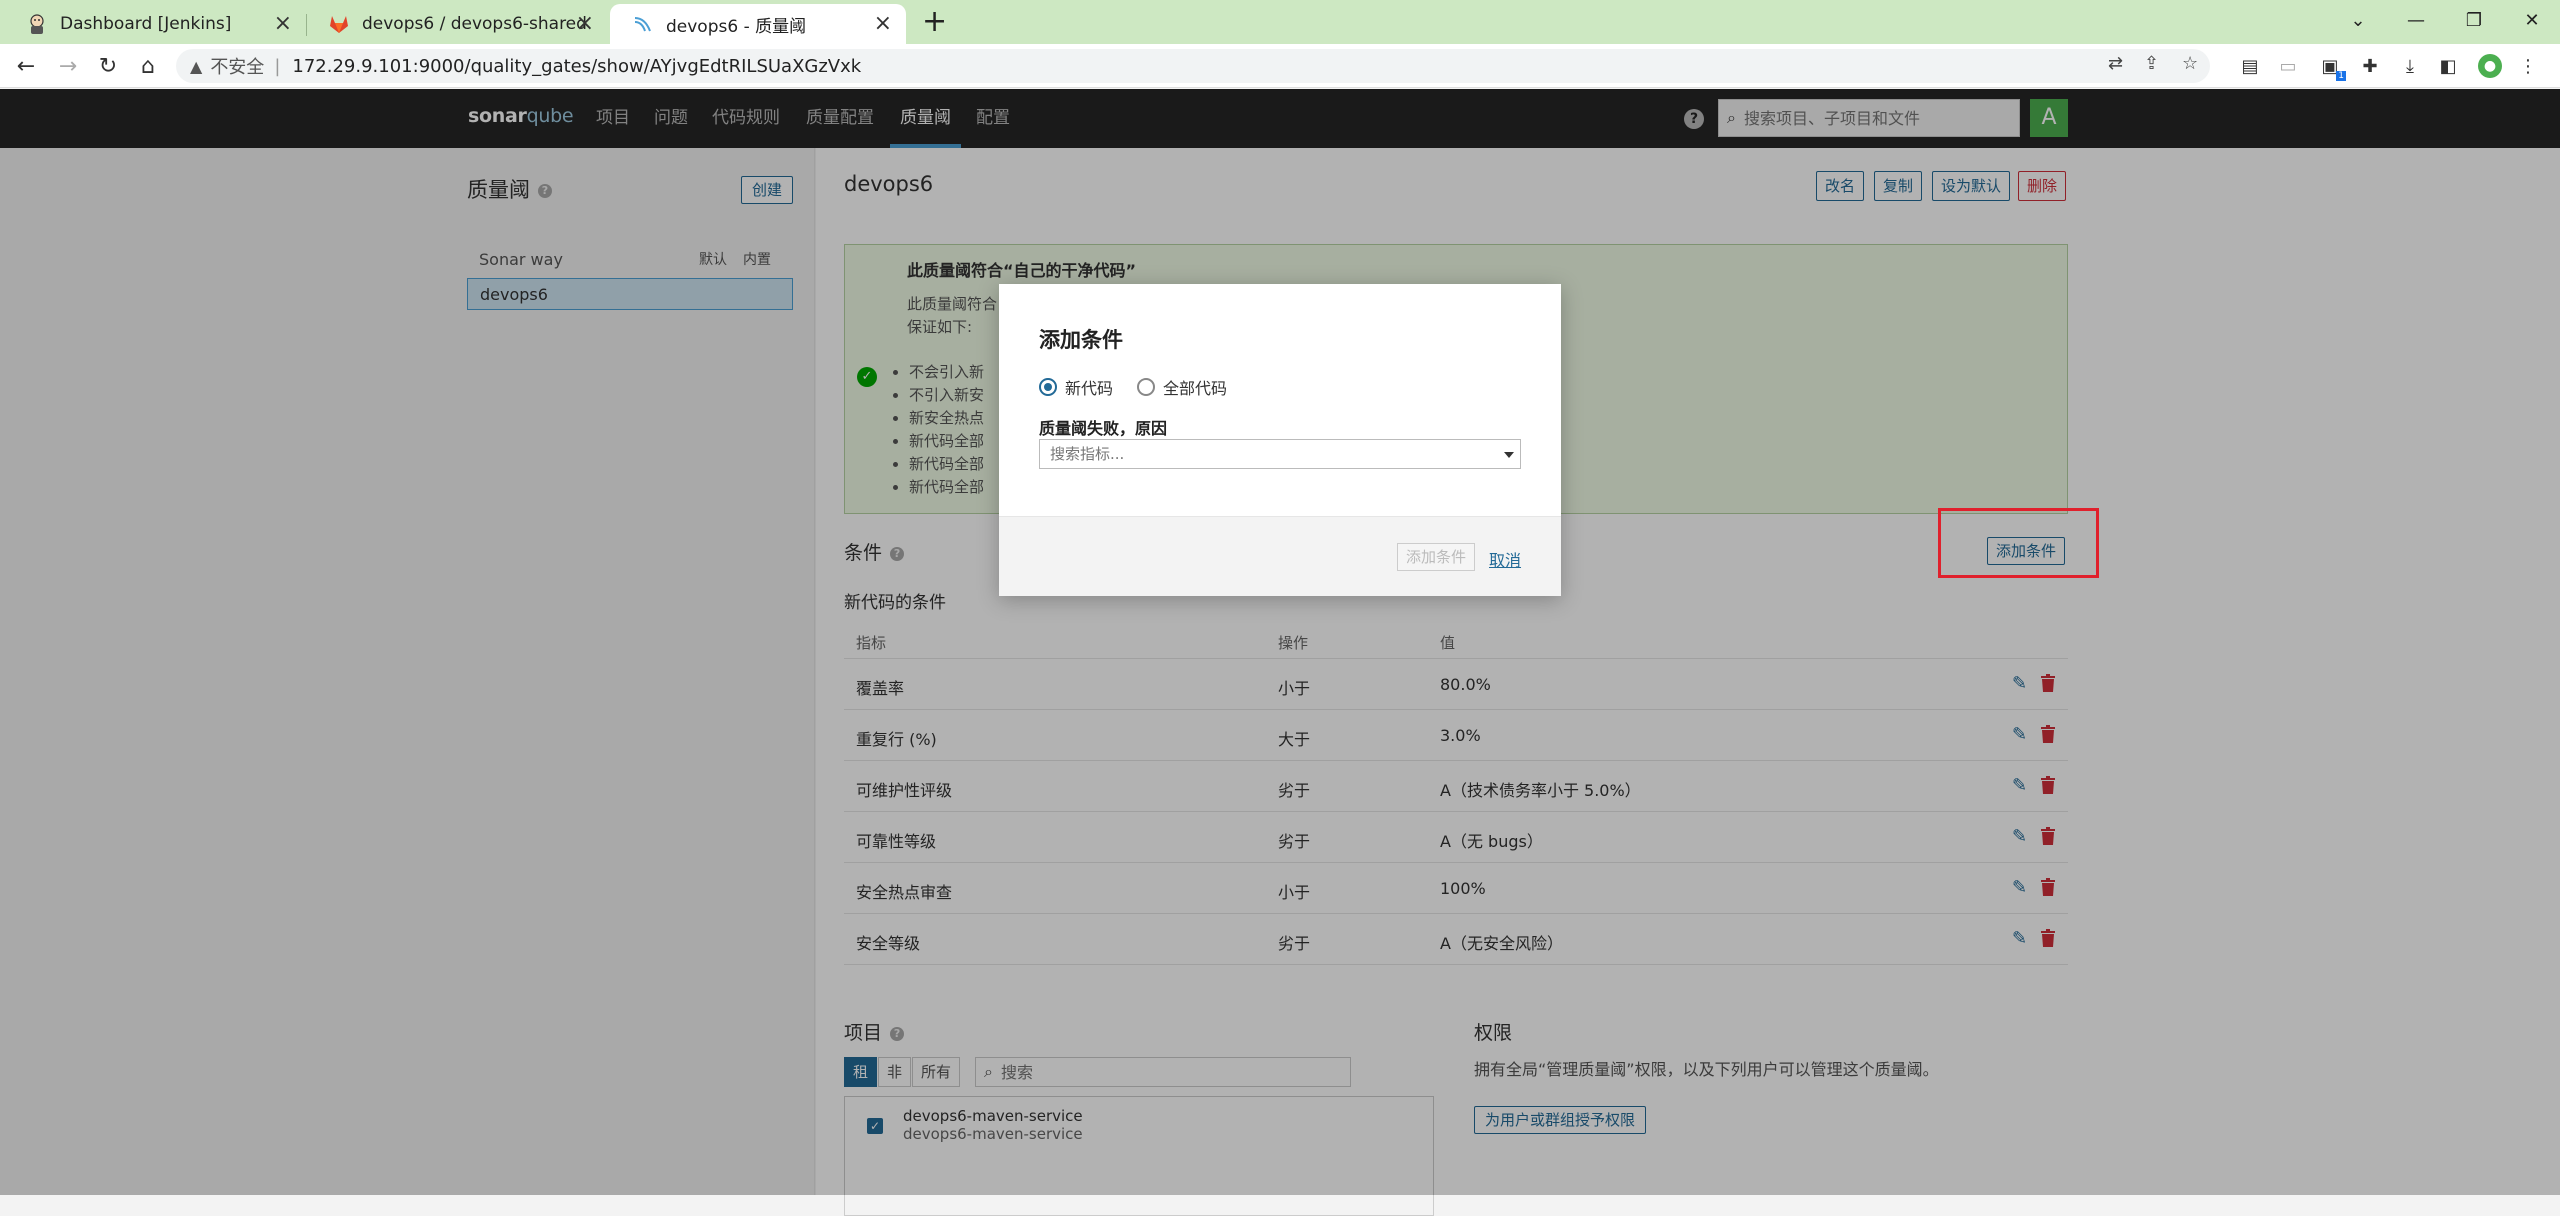 The height and width of the screenshot is (1216, 2560). Describe the element at coordinates (2288, 66) in the screenshot. I see `extension-icon: ▭` at that location.